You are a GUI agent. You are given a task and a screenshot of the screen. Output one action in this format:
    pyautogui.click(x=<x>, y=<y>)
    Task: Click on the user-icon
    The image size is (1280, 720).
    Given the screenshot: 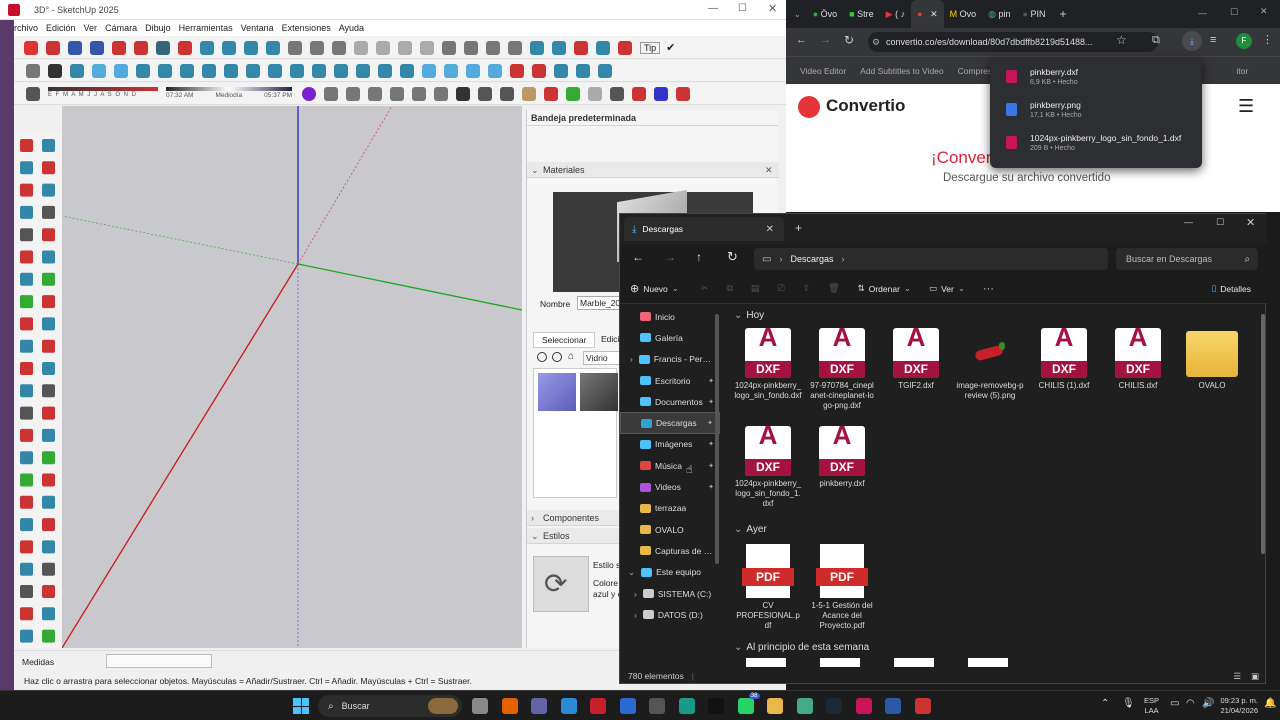 What is the action you would take?
    pyautogui.click(x=55, y=70)
    